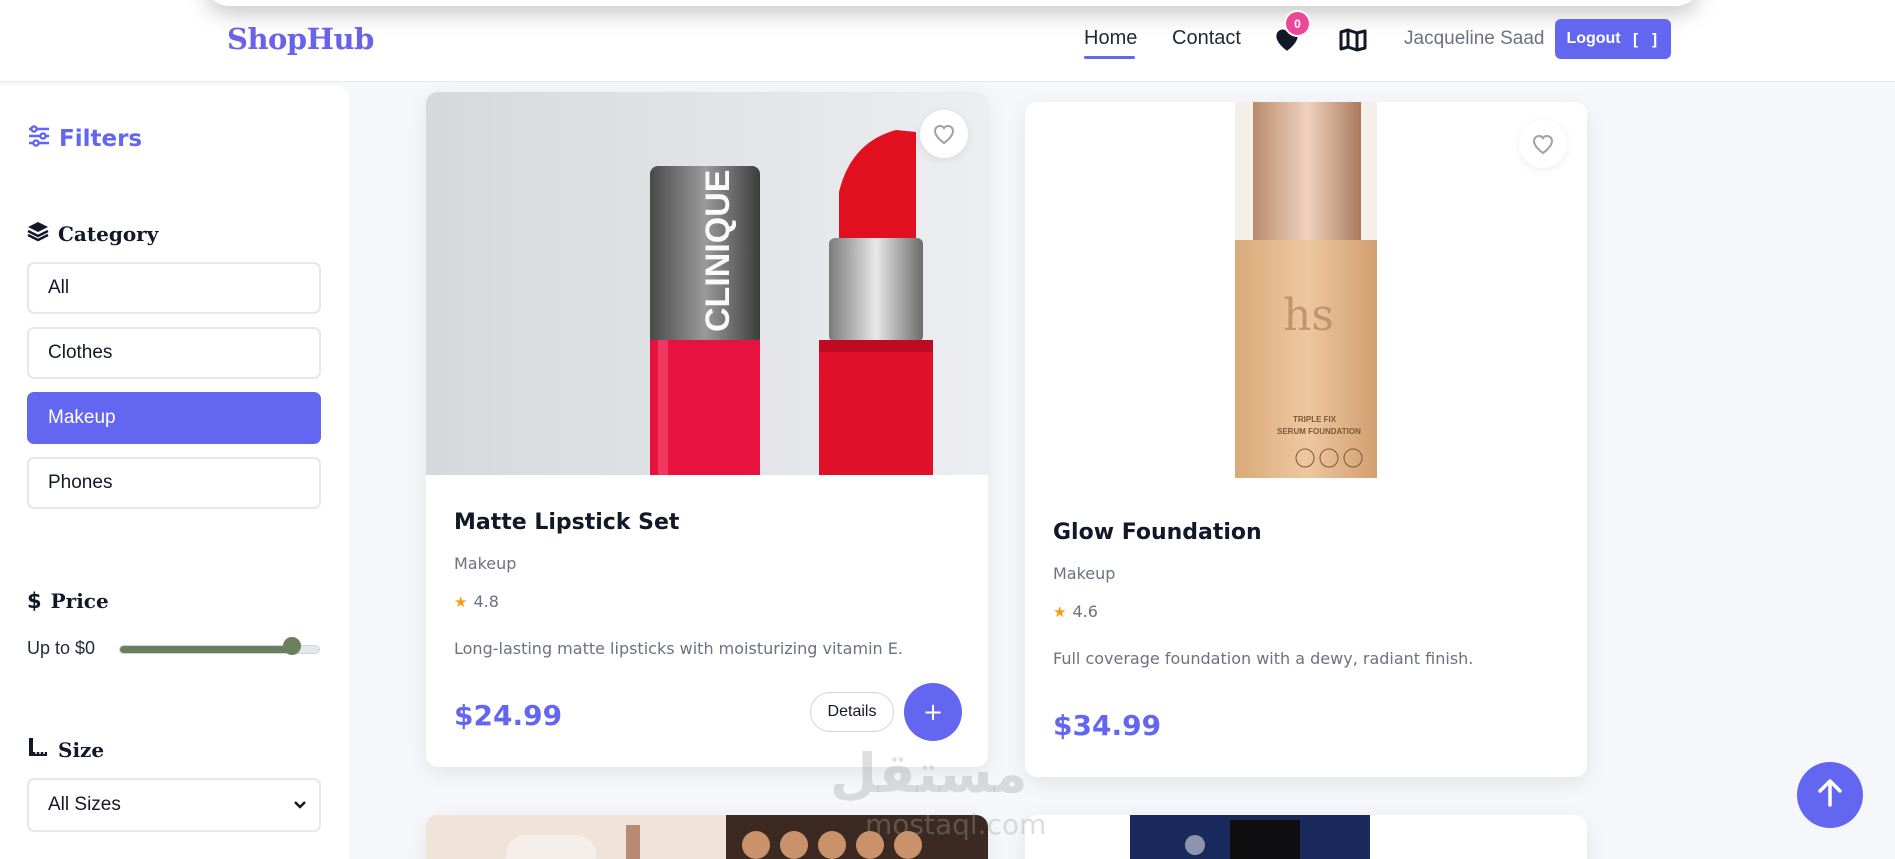 The width and height of the screenshot is (1895, 859). I want to click on chevron-down-icon, so click(300, 805).